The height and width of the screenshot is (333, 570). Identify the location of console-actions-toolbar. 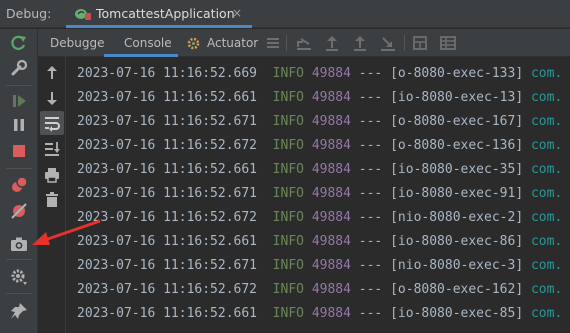
(52, 195).